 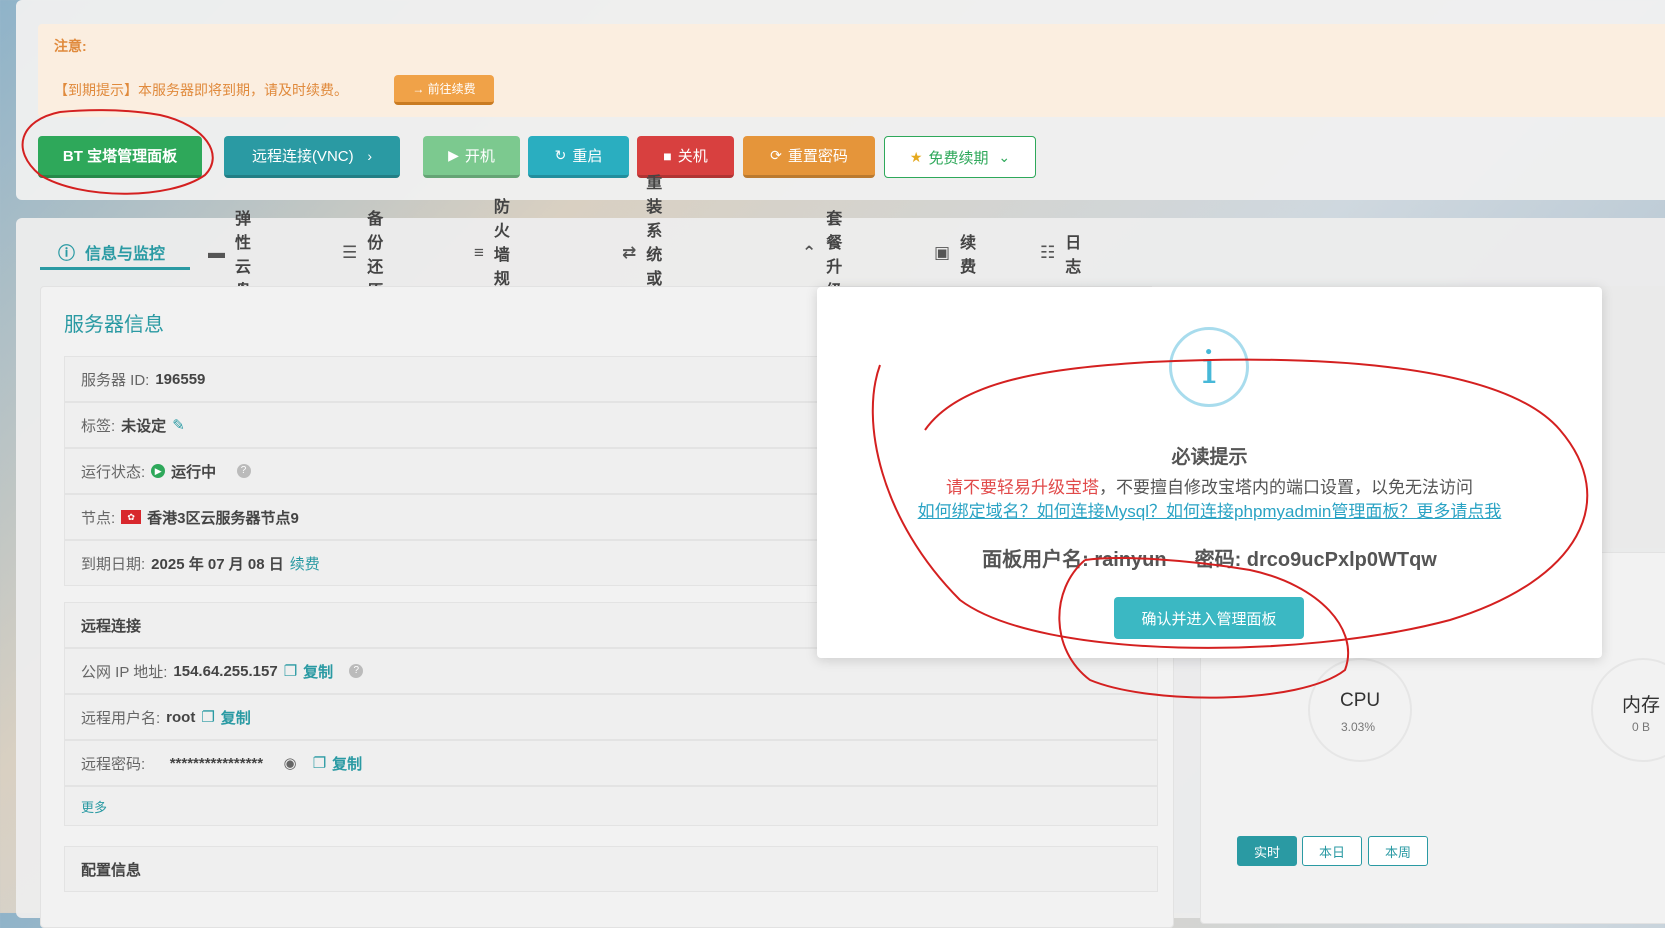 What do you see at coordinates (318, 671) in the screenshot?
I see `copy-ip-button: 复制` at bounding box center [318, 671].